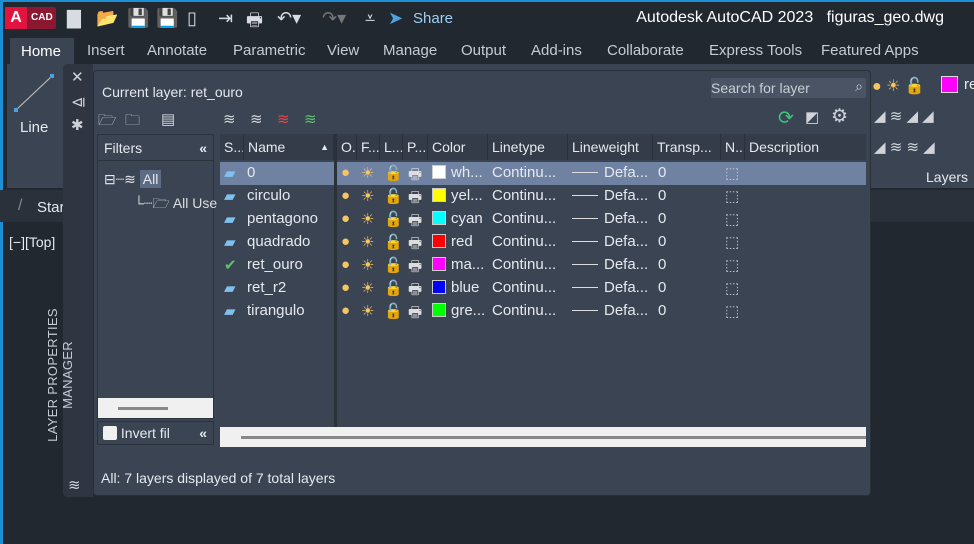  I want to click on filter-tree-all-used: └┈🗁 All Use, so click(175, 205).